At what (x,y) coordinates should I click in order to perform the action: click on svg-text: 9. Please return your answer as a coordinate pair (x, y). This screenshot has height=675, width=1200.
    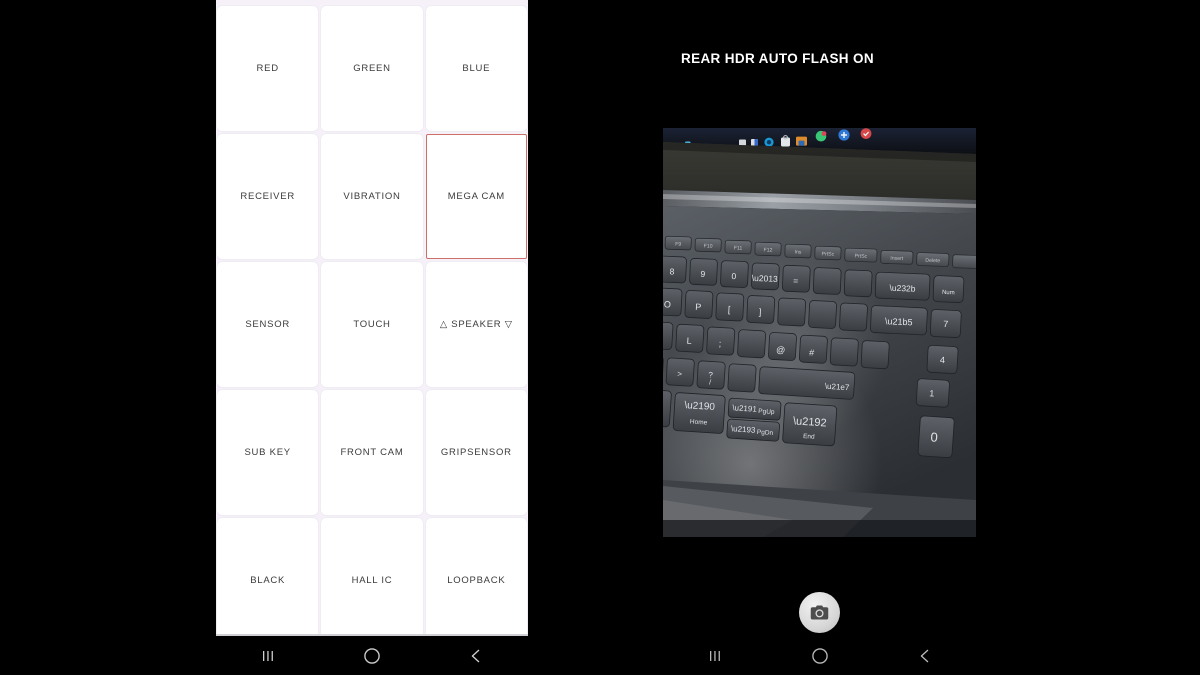
    Looking at the image, I should click on (702, 274).